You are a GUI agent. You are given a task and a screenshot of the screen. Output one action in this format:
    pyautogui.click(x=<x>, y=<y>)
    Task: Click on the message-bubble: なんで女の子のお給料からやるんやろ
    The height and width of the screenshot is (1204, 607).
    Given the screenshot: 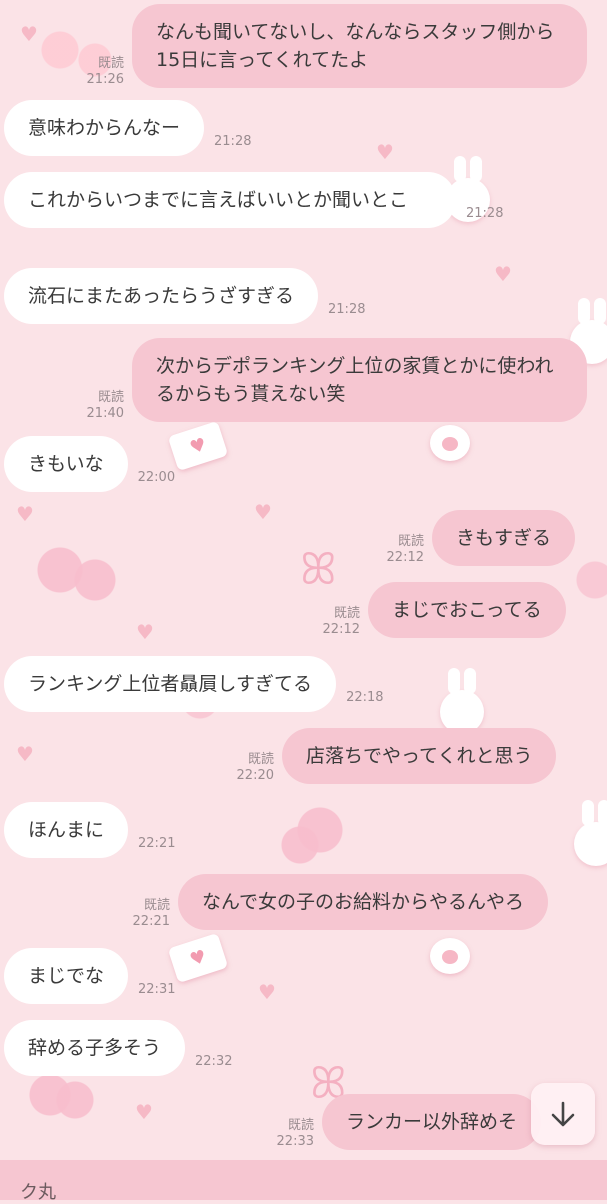 What is the action you would take?
    pyautogui.click(x=363, y=902)
    